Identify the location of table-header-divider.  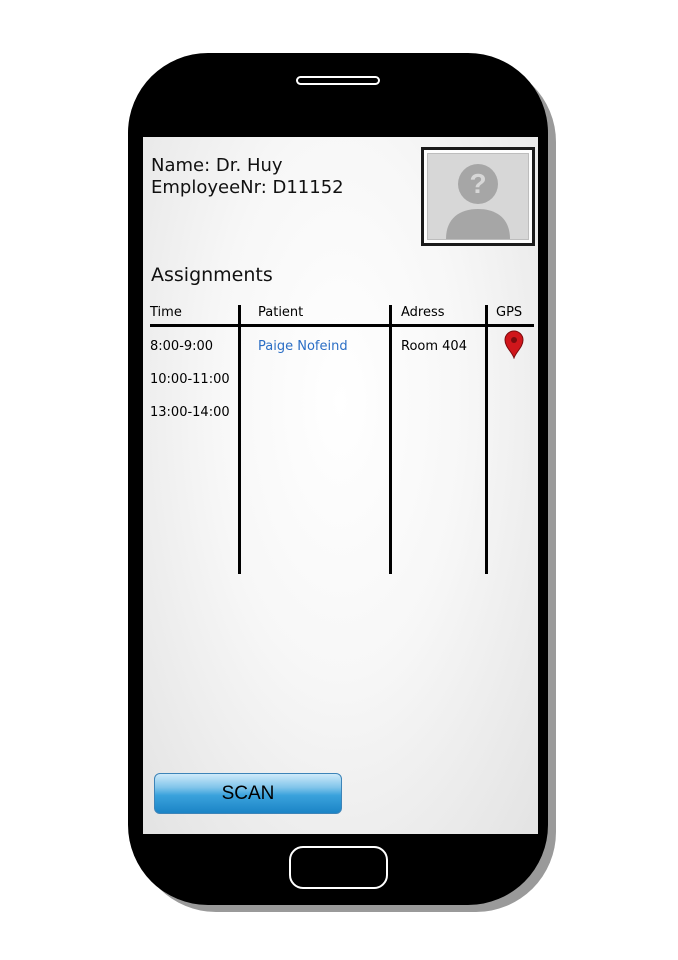
(342, 325).